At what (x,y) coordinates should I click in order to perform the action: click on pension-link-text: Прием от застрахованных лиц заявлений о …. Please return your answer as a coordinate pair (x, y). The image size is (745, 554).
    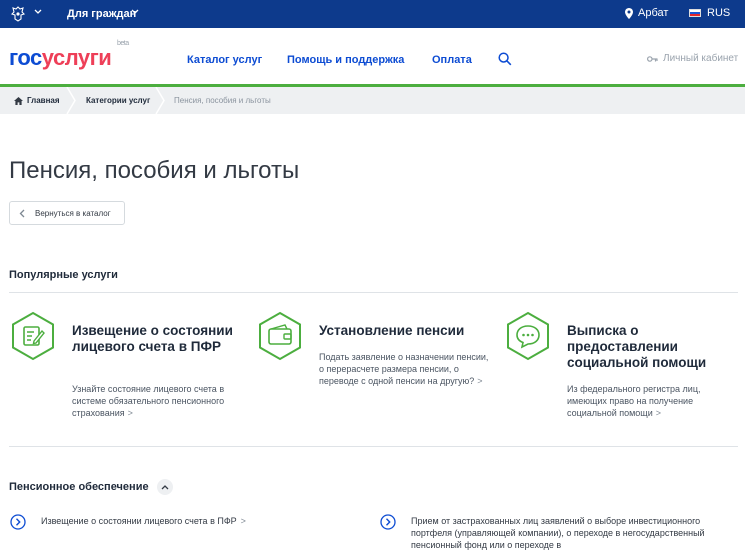
    Looking at the image, I should click on (558, 533).